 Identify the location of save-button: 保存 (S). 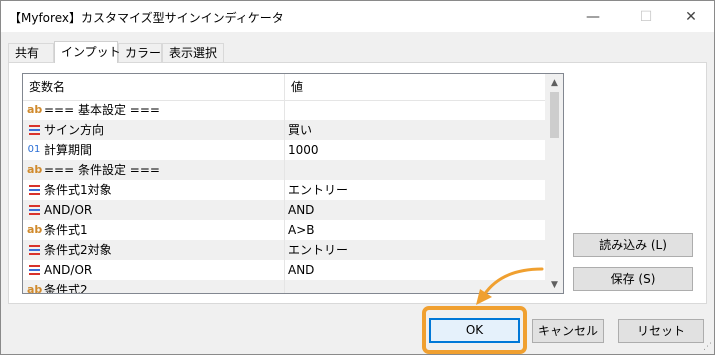
(633, 279).